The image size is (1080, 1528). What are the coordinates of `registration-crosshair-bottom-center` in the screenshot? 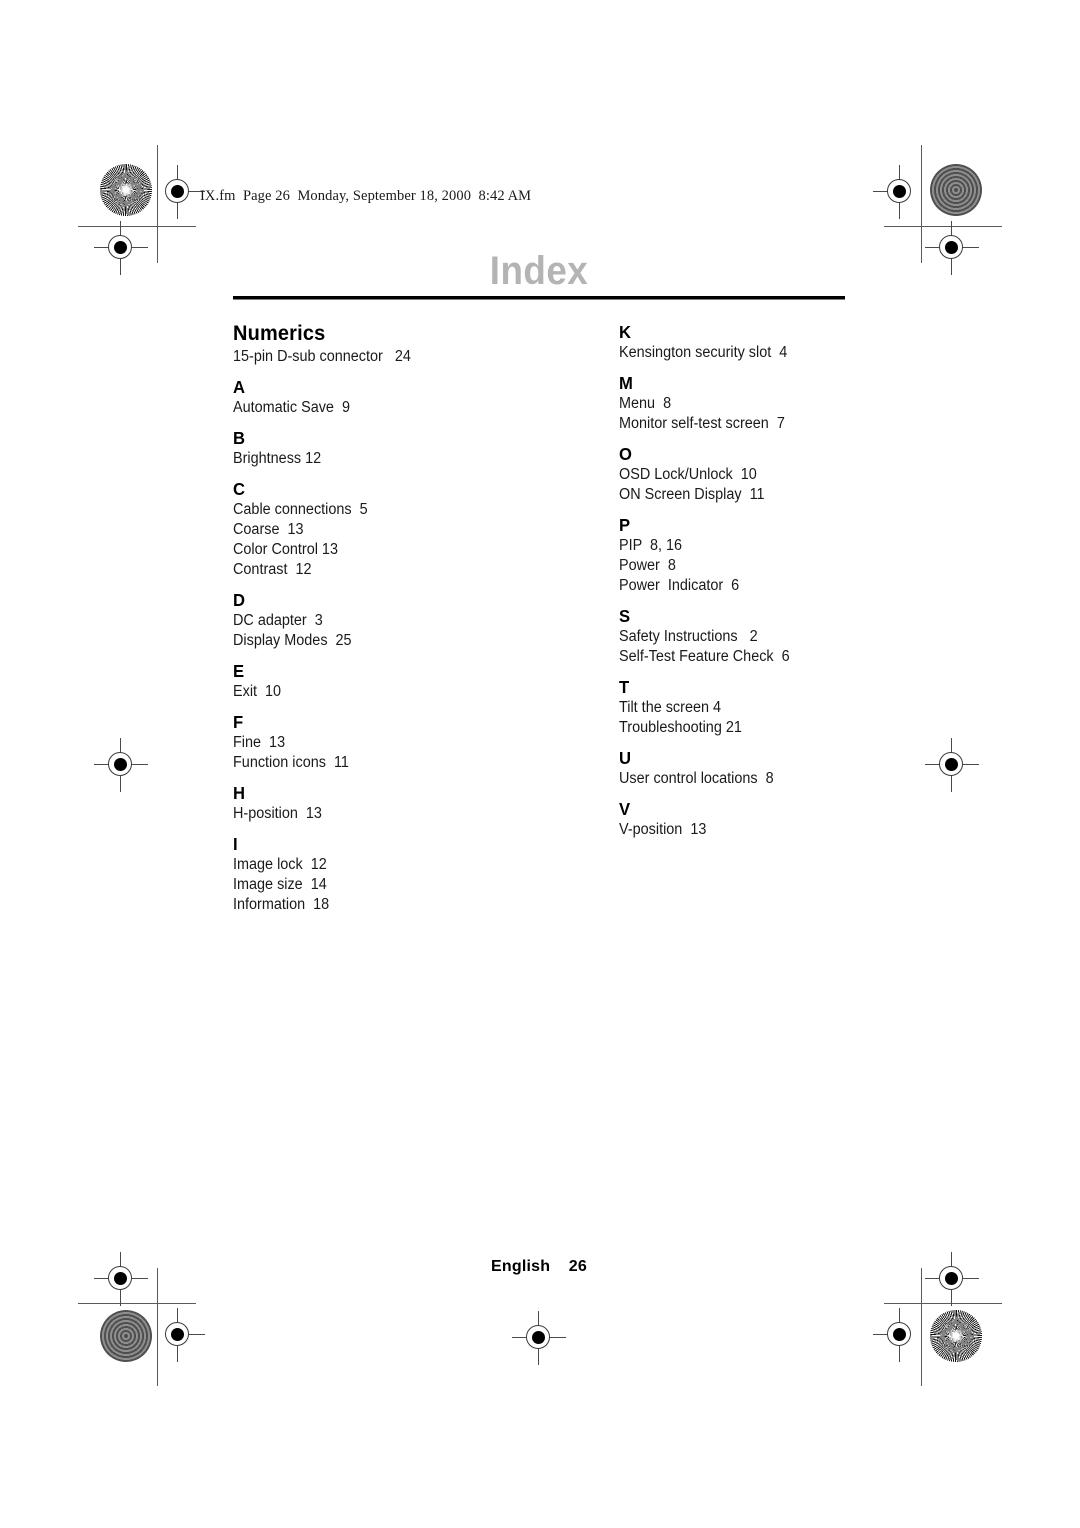 It's located at (539, 1338).